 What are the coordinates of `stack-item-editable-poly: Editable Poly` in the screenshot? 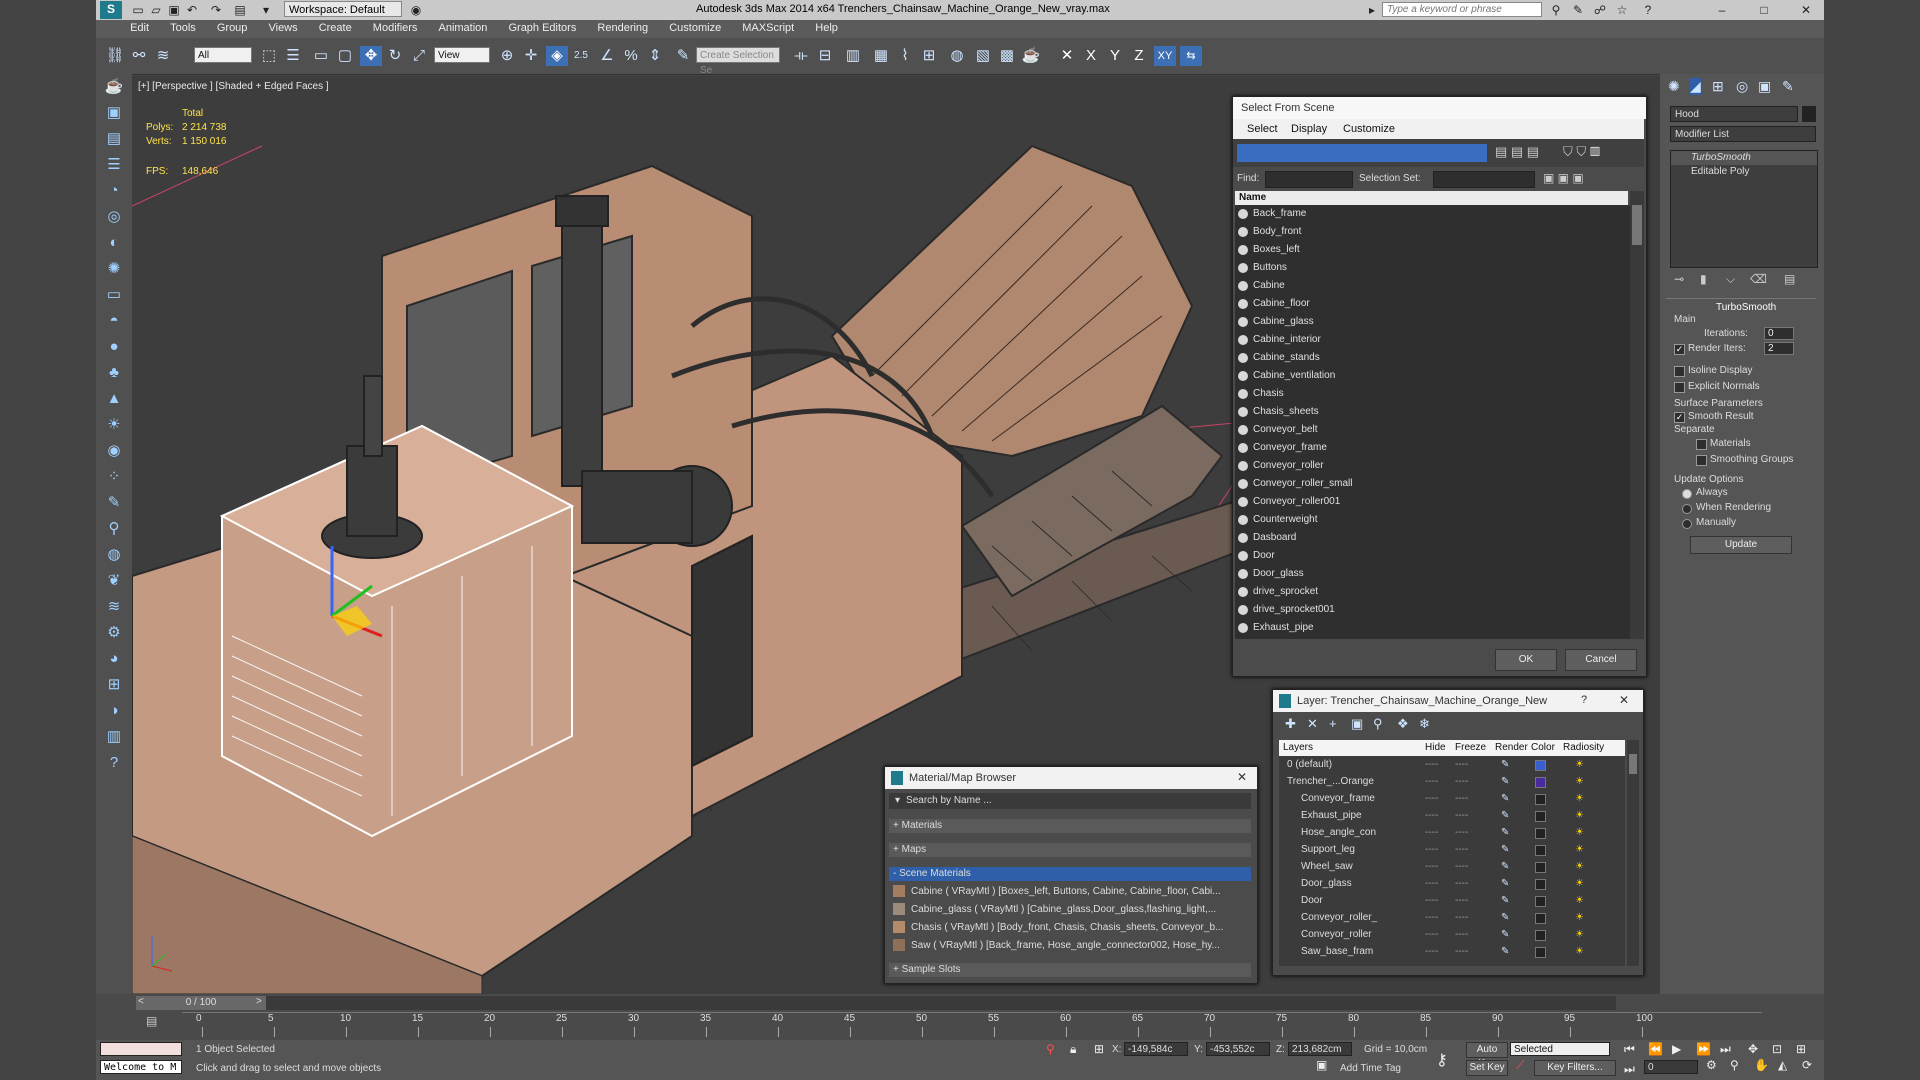 It's located at (1744, 172).